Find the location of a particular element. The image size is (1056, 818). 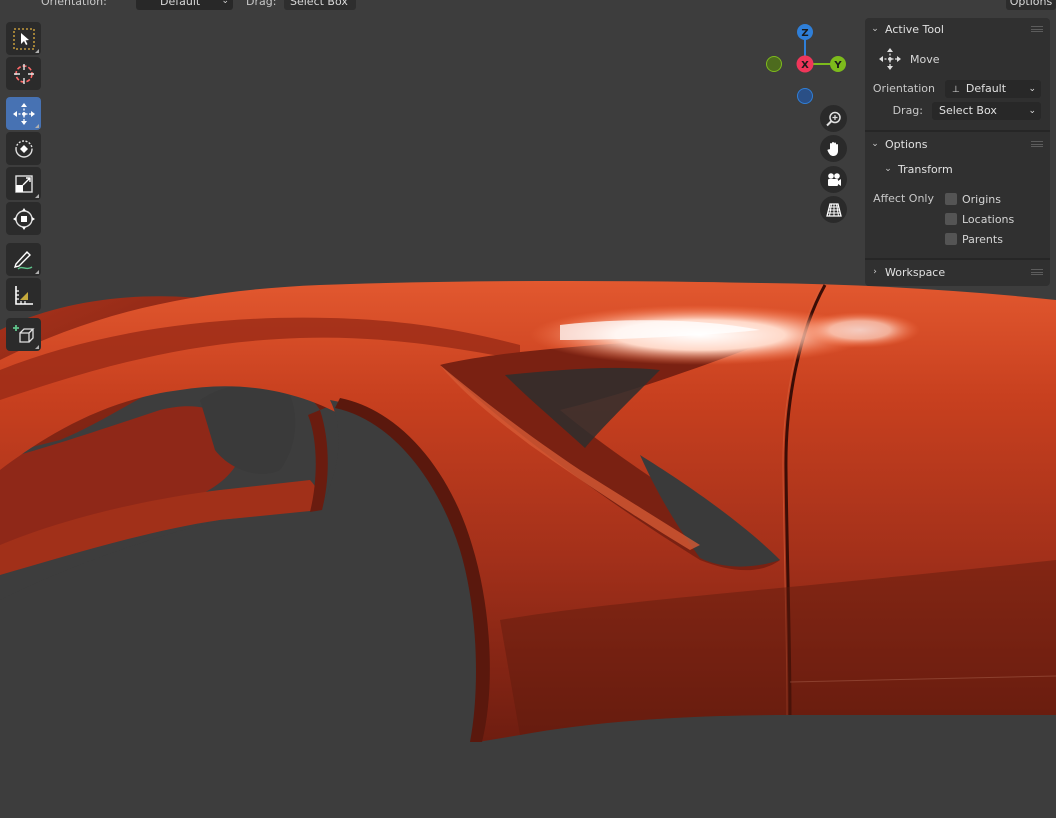

navigation-gizmo: Z Y X is located at coordinates (806, 66).